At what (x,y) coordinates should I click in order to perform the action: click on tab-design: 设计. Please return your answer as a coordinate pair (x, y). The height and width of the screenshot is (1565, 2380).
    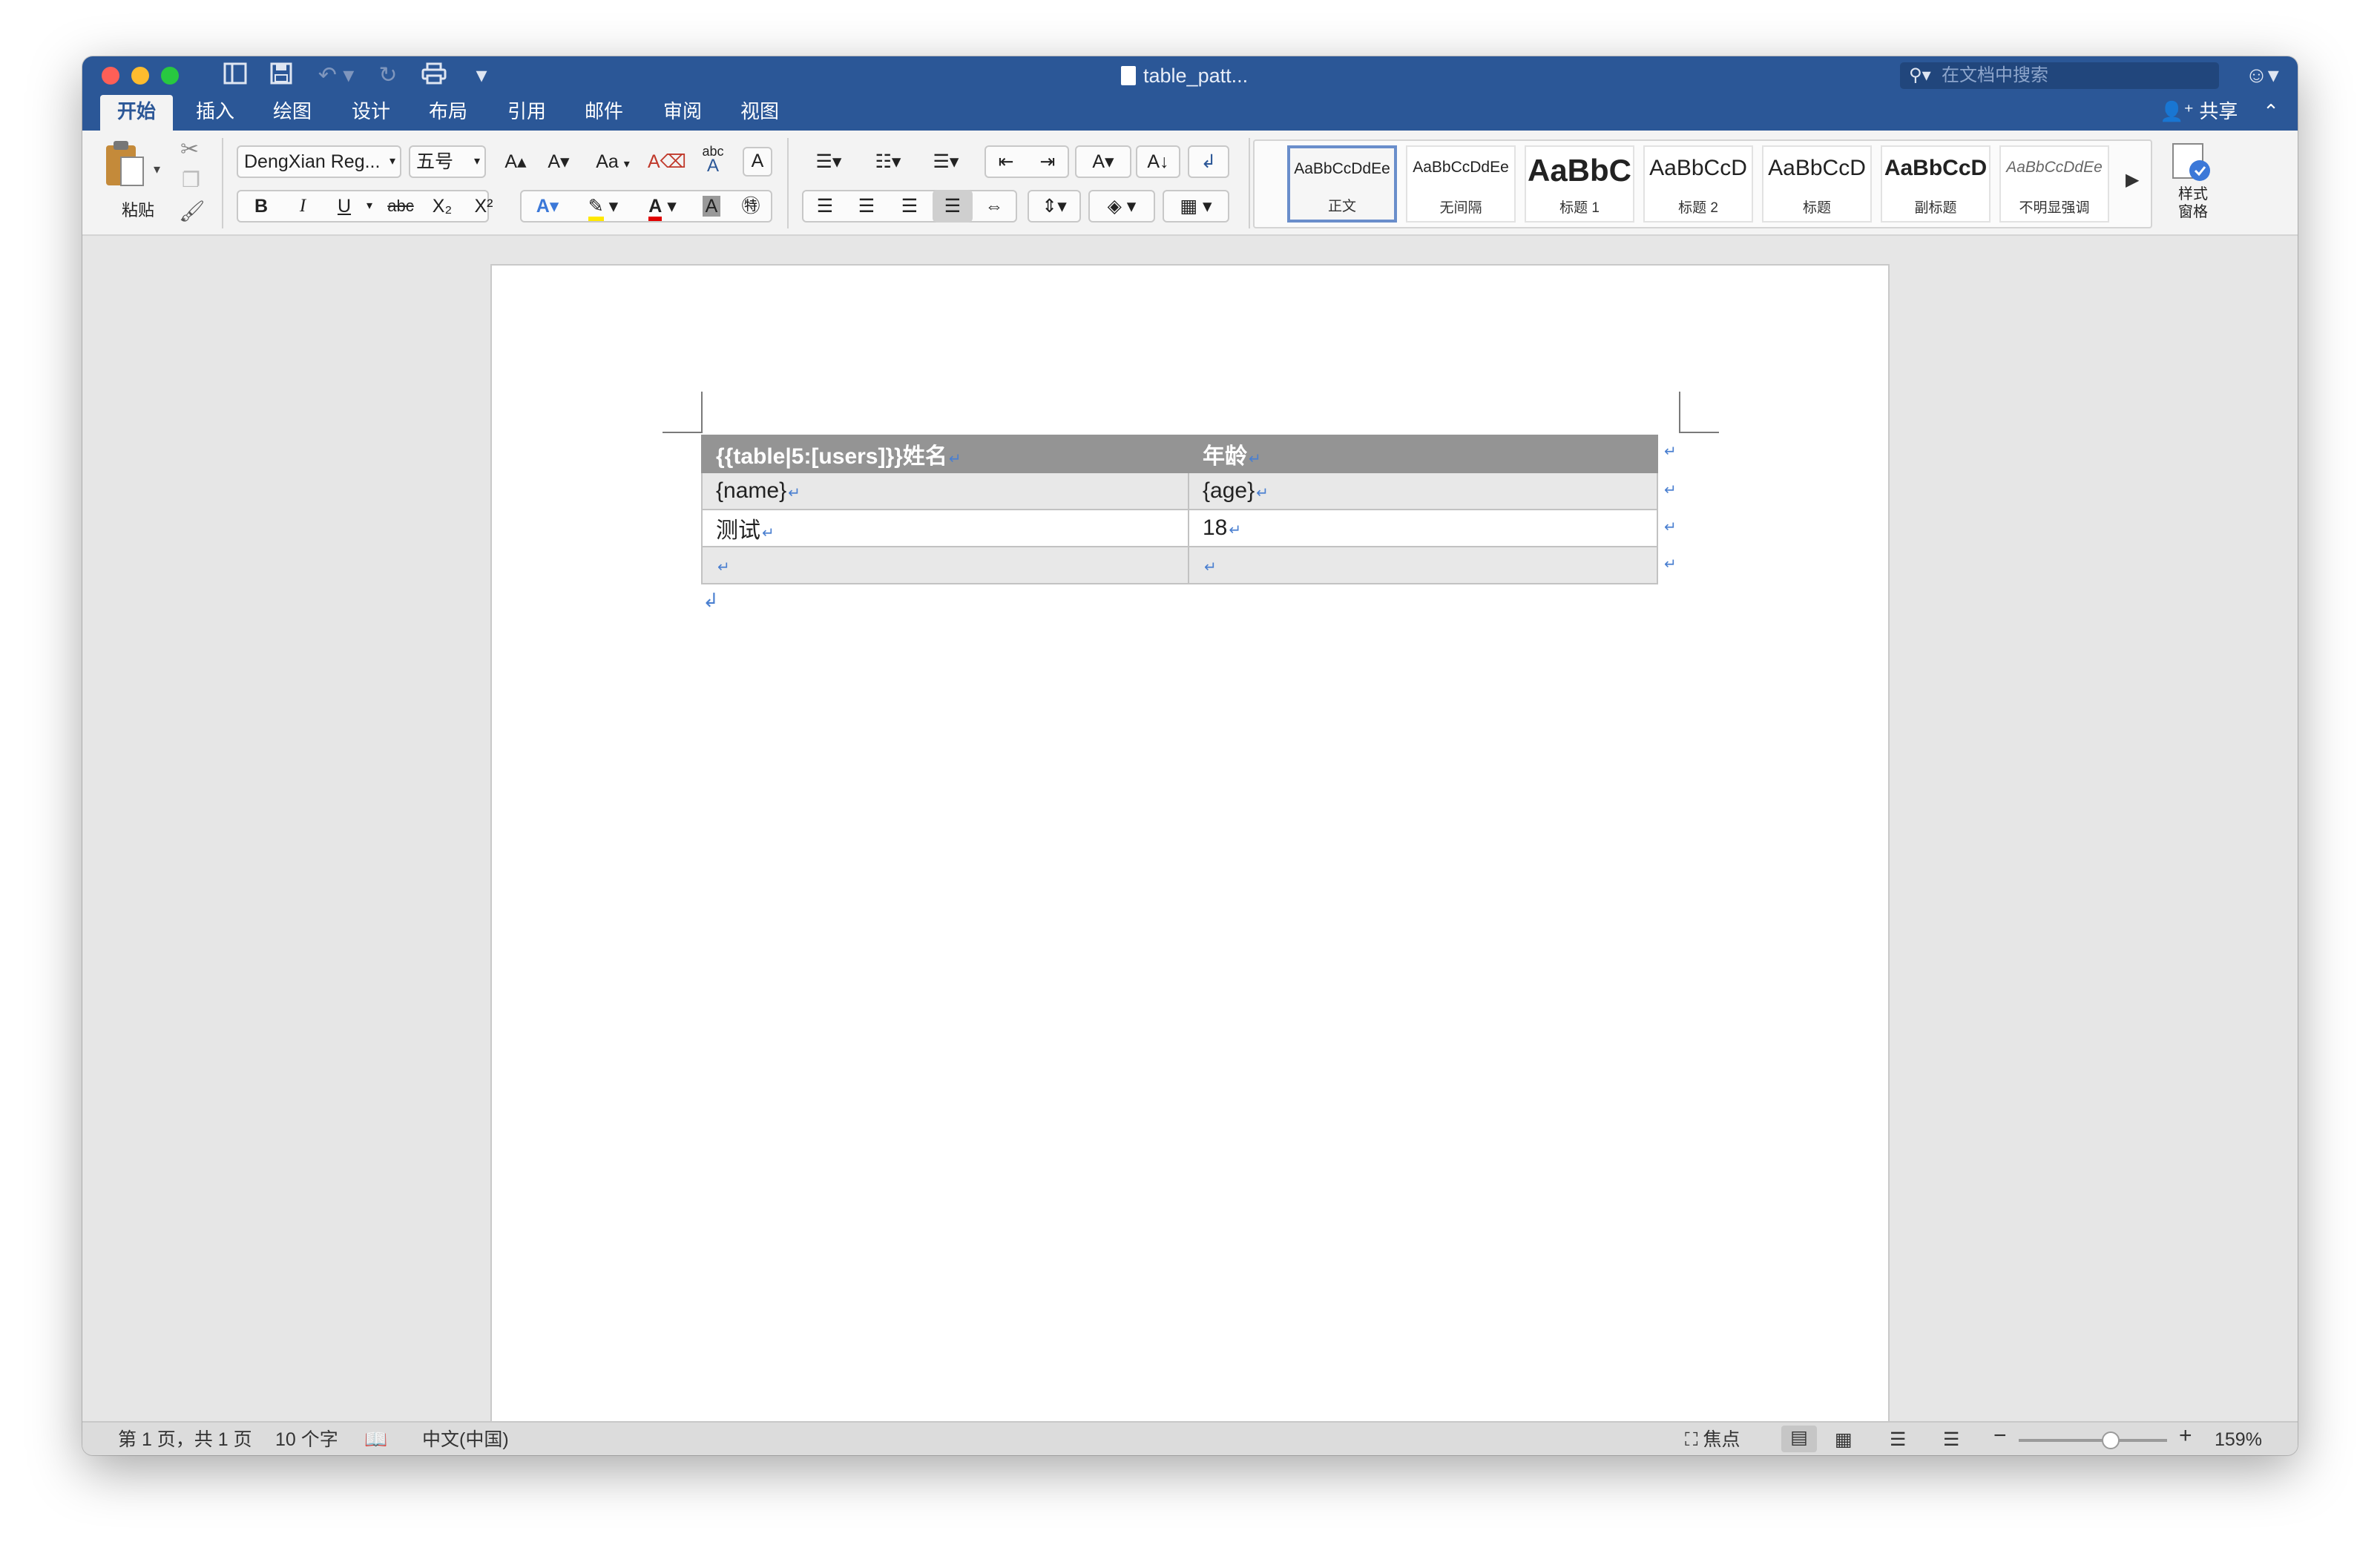
    Looking at the image, I should click on (371, 113).